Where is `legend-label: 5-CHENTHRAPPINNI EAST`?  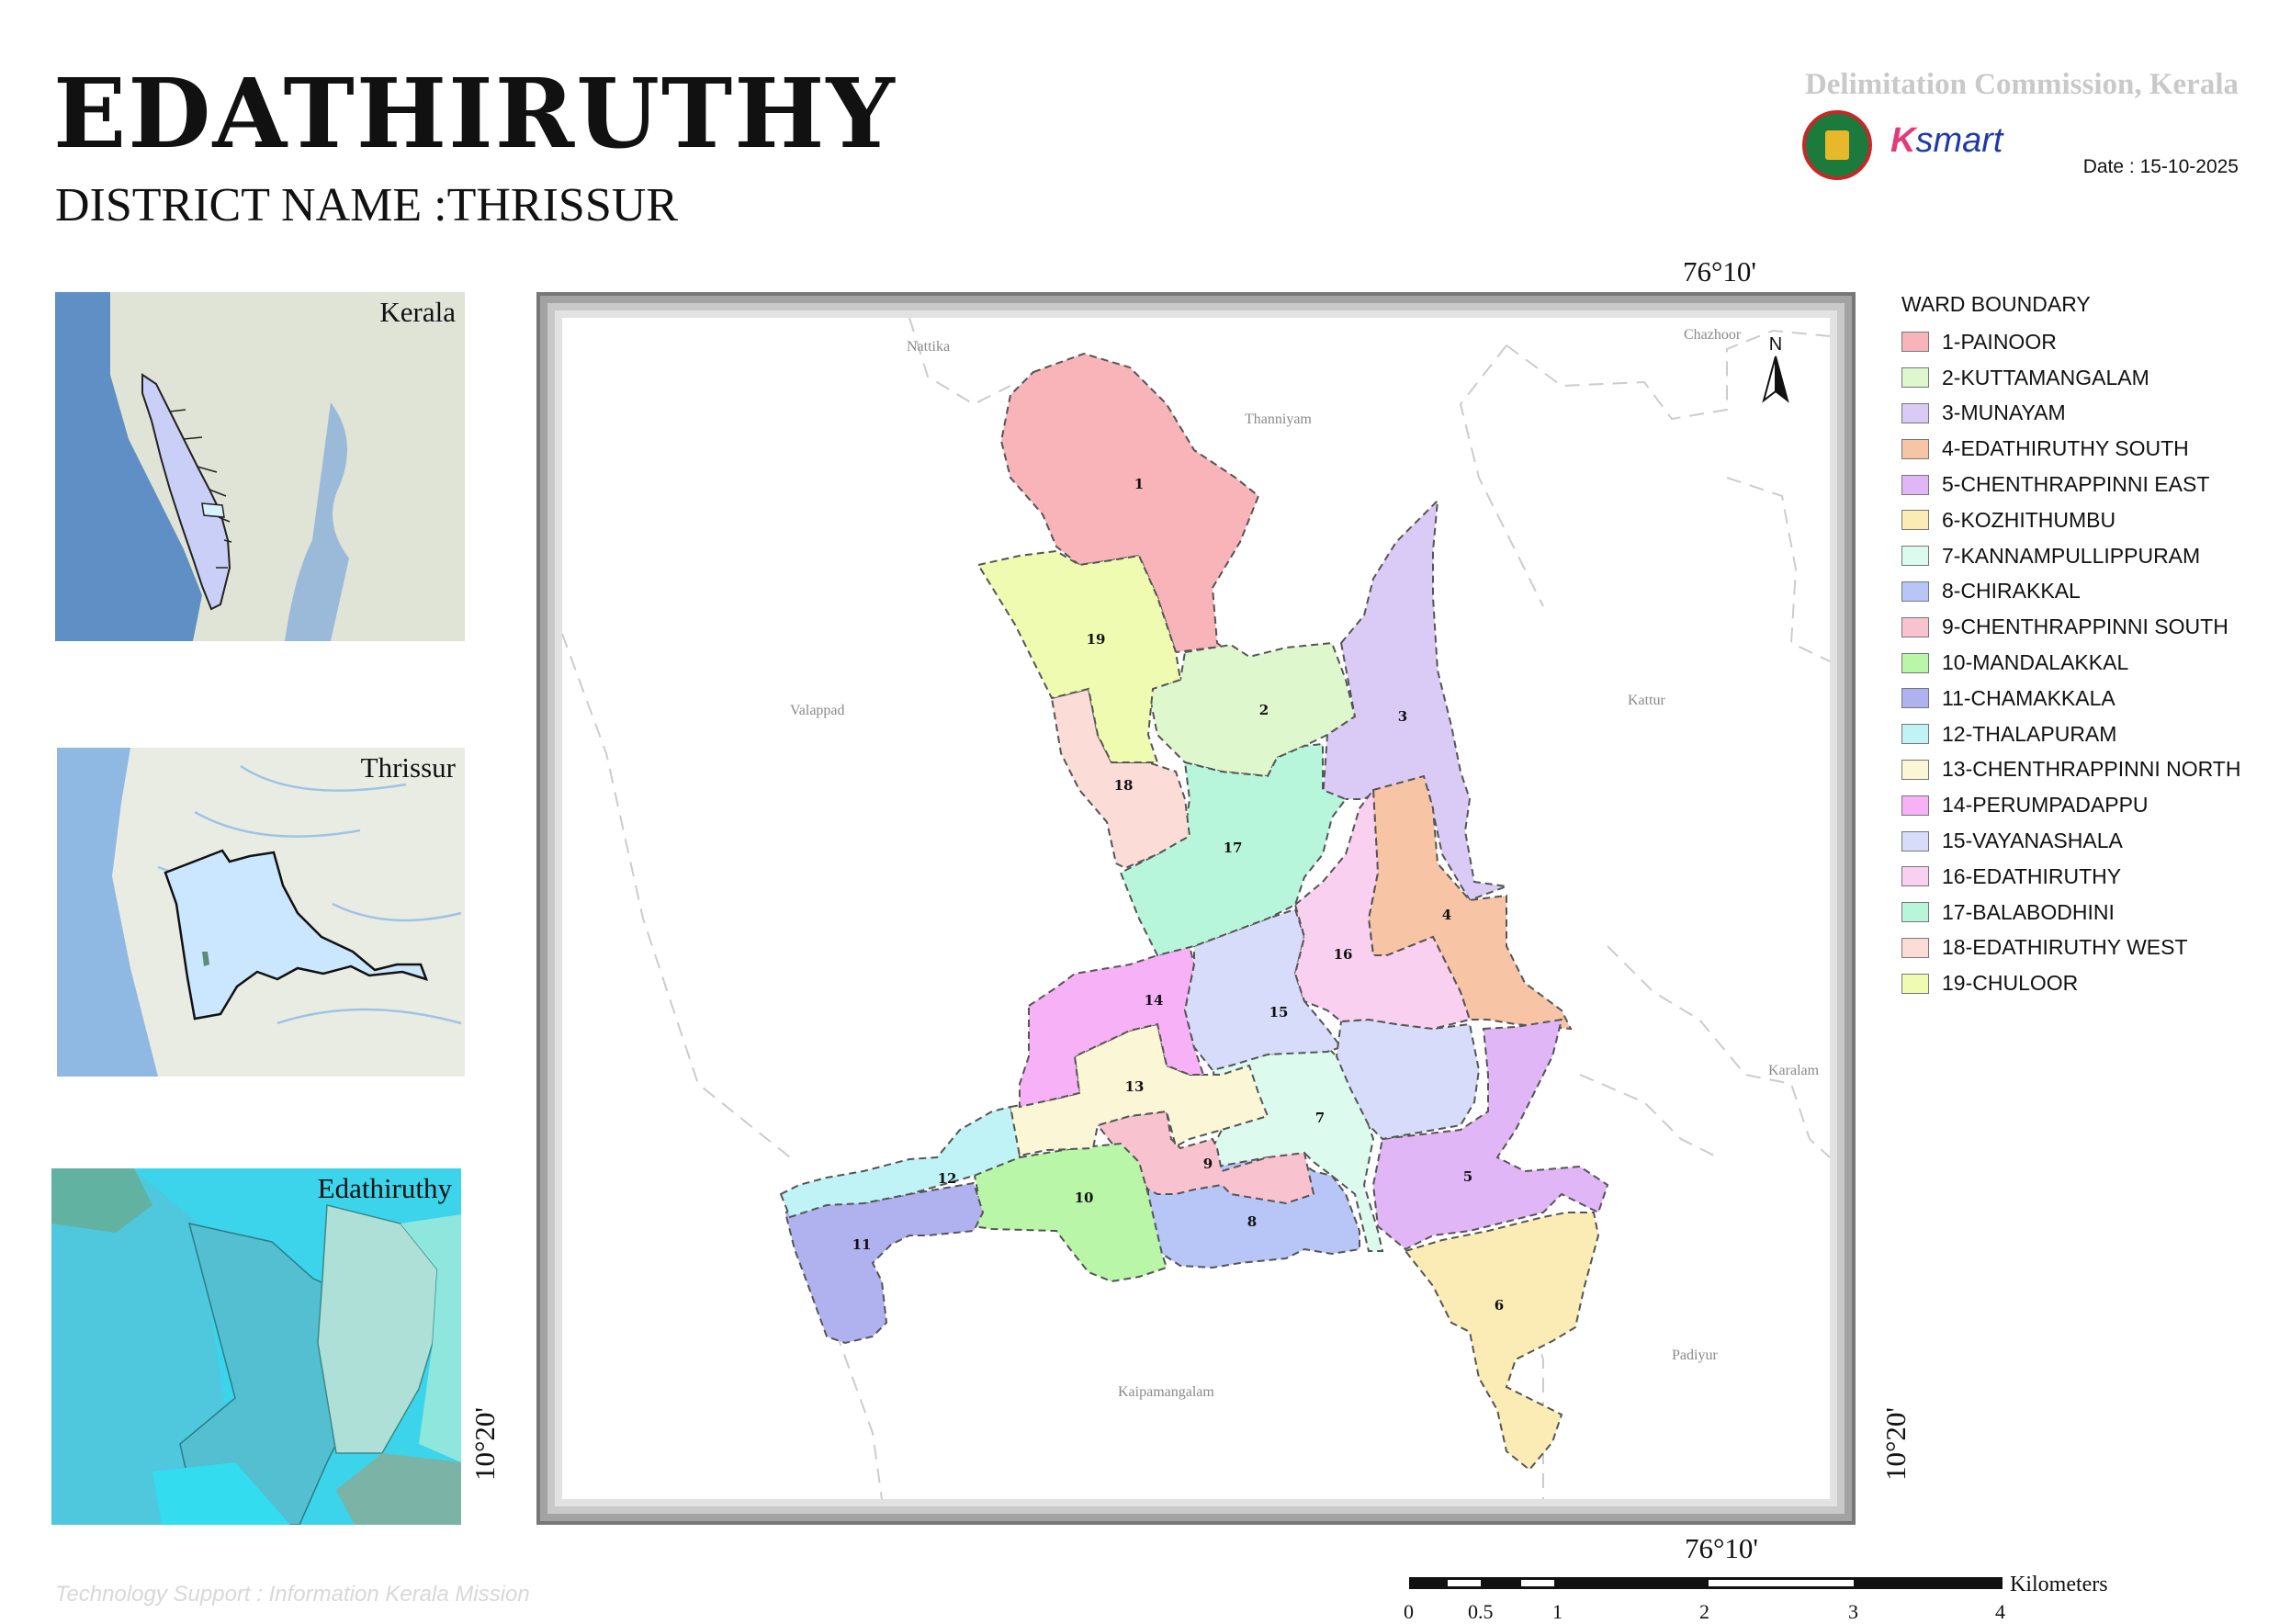
legend-label: 5-CHENTHRAPPINNI EAST is located at coordinates (2076, 484).